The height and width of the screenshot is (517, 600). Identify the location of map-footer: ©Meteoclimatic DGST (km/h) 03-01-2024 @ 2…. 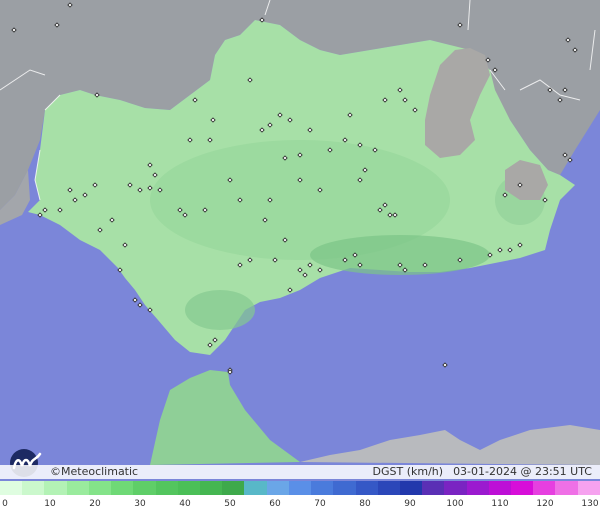
(300, 472).